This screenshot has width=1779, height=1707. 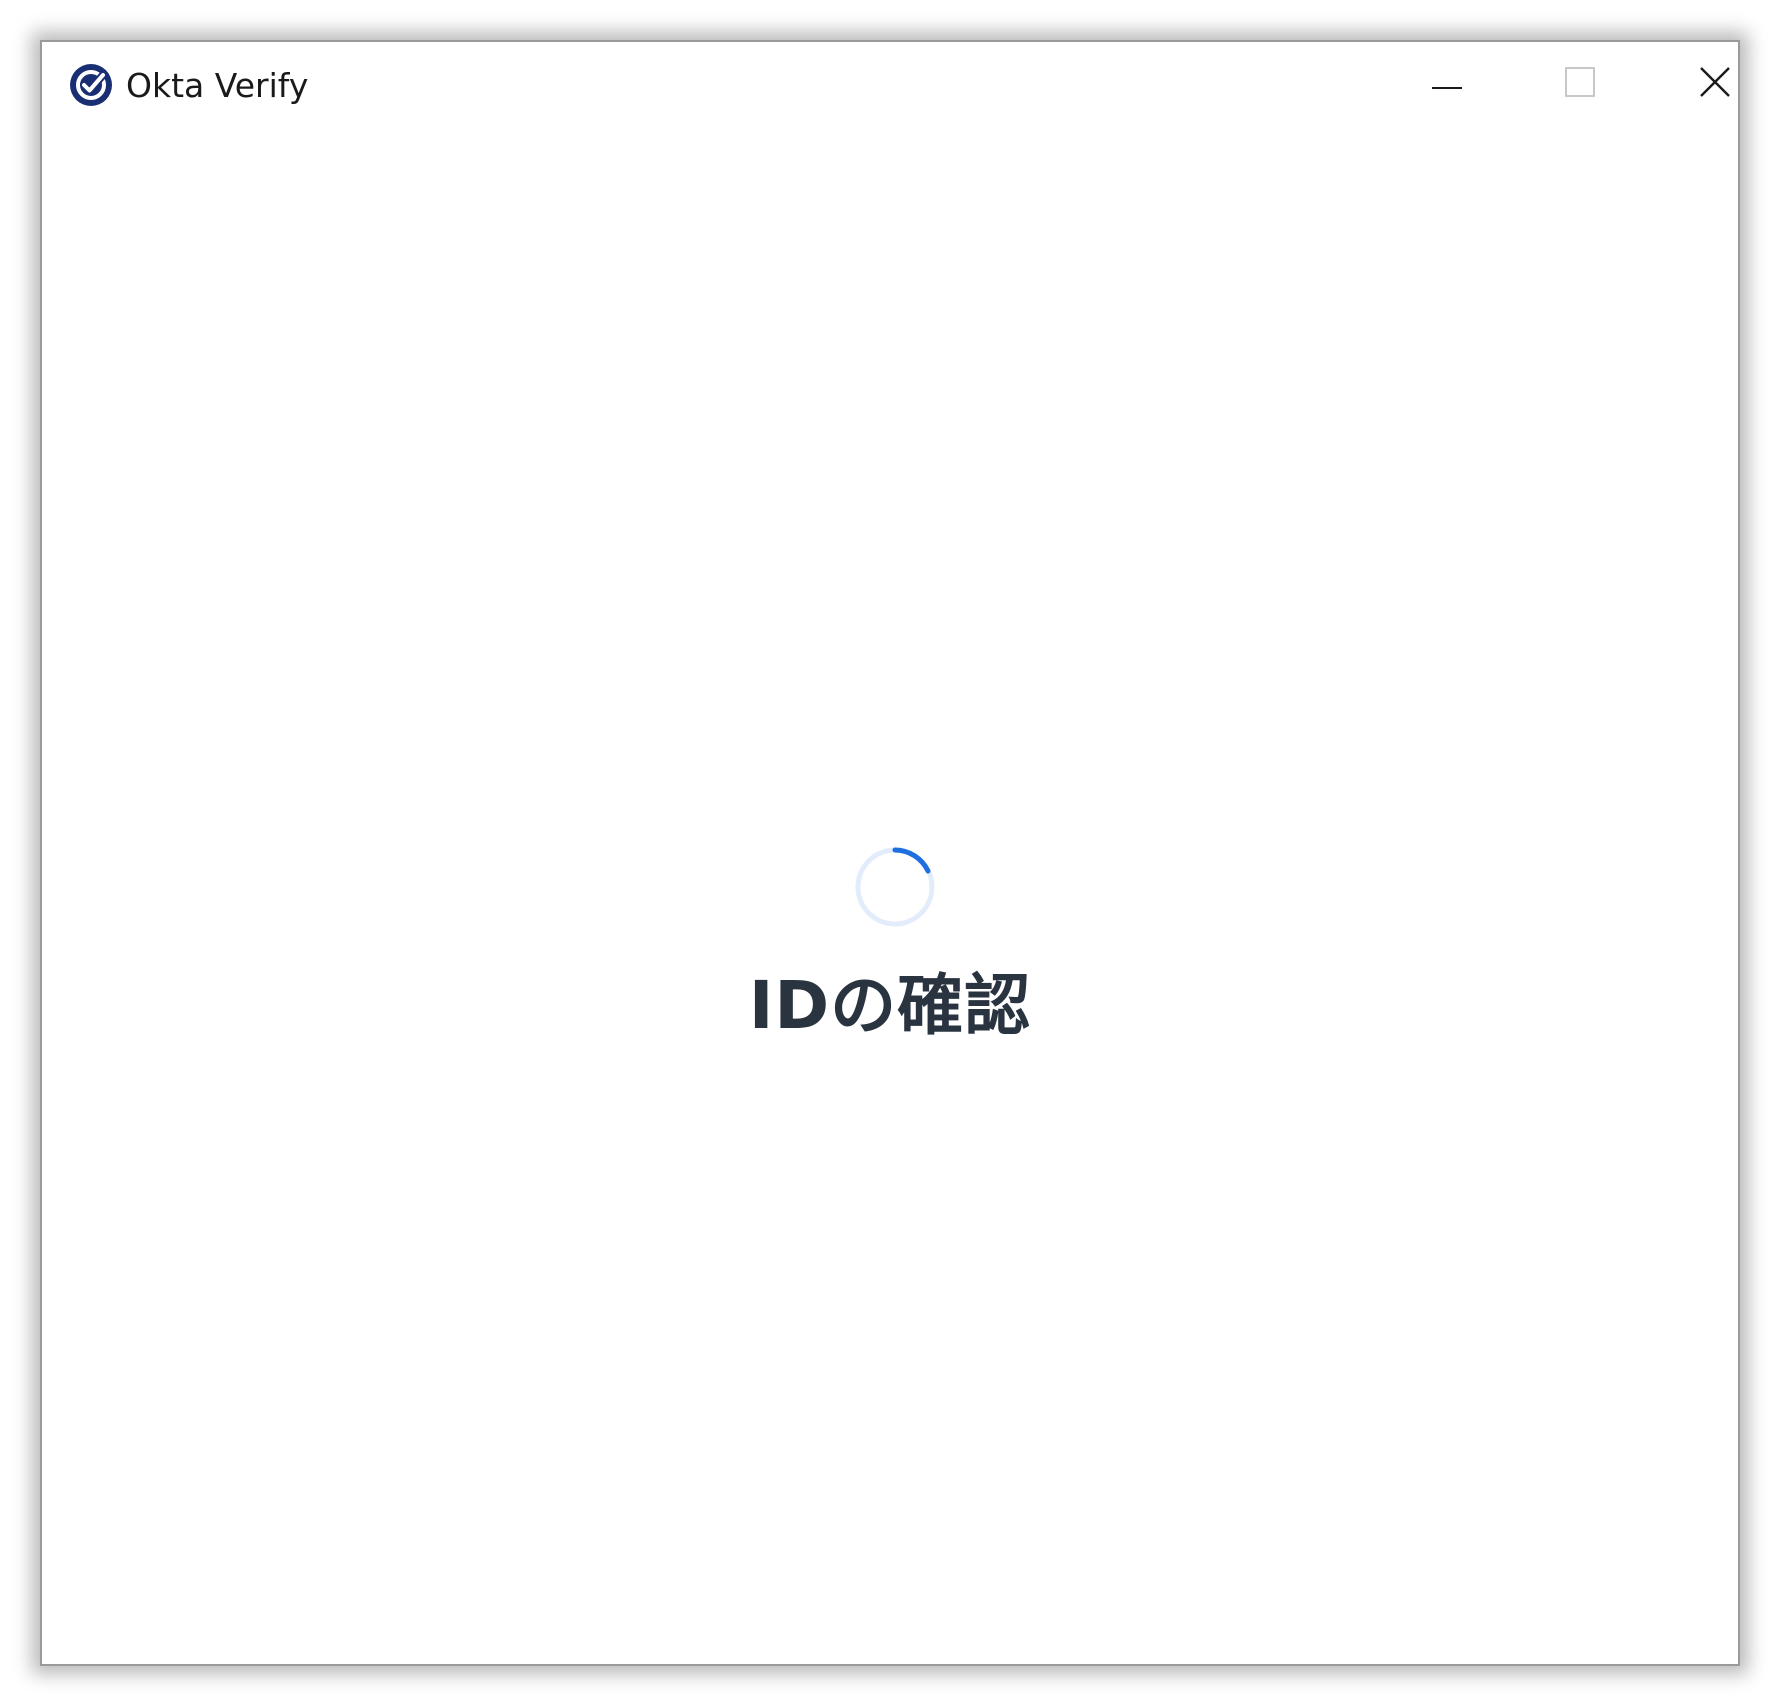 I want to click on okta-verify-check-icon, so click(x=91, y=85).